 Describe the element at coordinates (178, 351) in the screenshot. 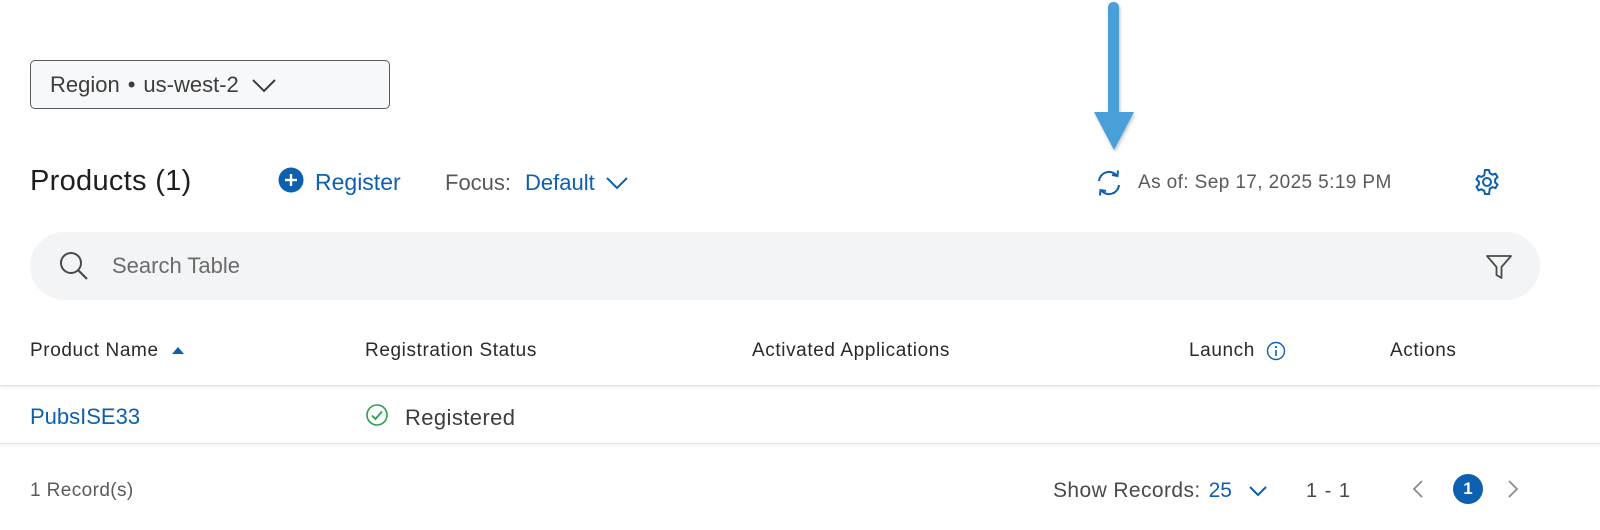

I see `sort-ascending-icon` at that location.